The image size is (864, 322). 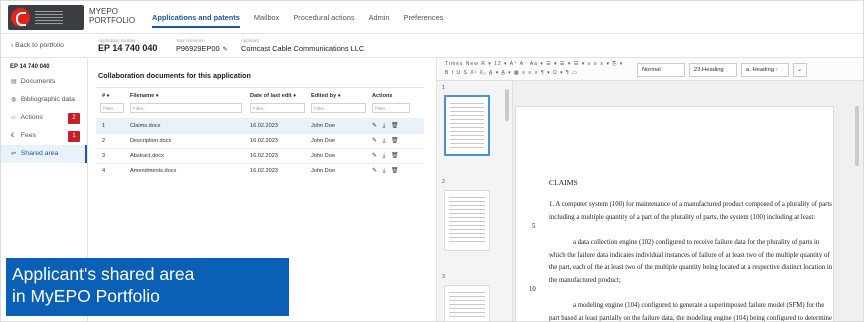 I want to click on back-to-portfolio-link: ‹ Back to portfolio, so click(x=37, y=45).